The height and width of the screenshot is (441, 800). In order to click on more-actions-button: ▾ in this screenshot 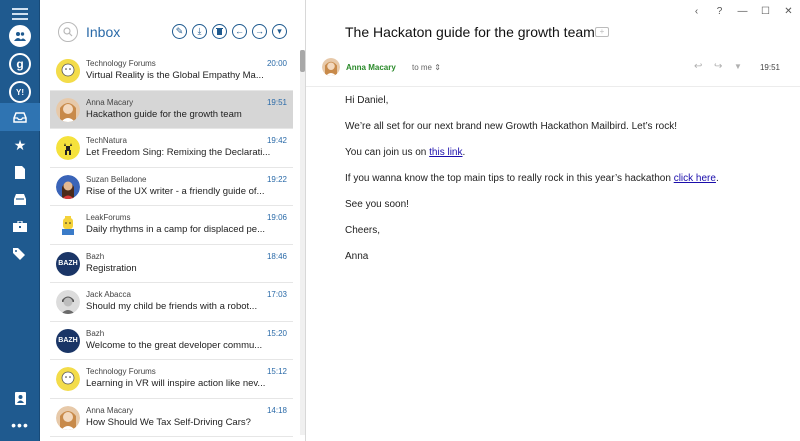, I will do `click(279, 31)`.